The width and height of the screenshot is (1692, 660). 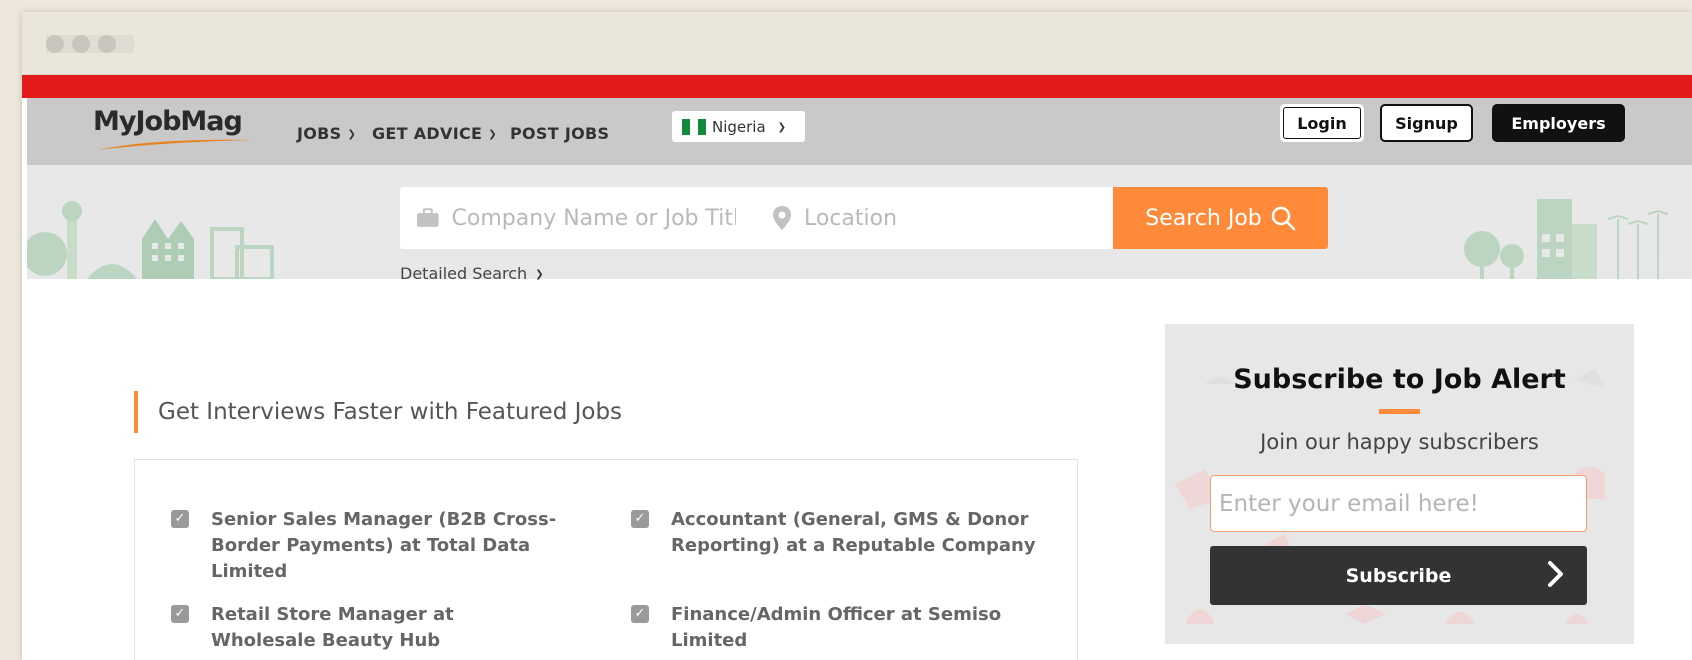 I want to click on close-window-icon, so click(x=55, y=44).